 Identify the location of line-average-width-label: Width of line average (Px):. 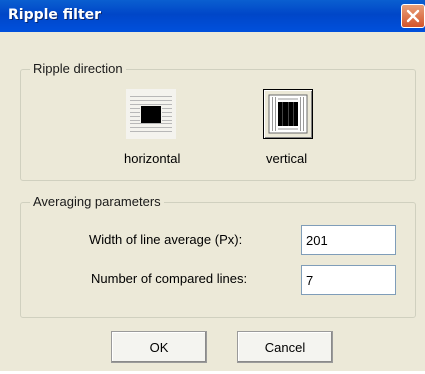
(166, 239).